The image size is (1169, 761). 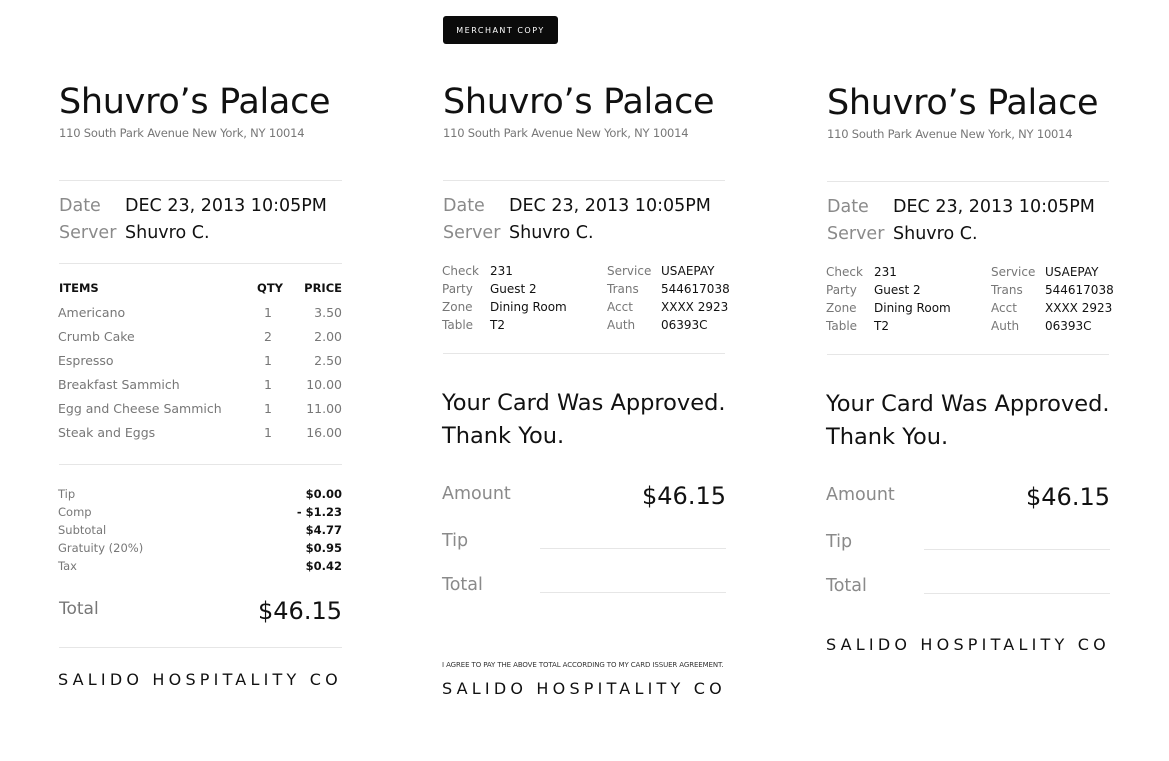 I want to click on merchant-copy-badge: MERCHANT COPY, so click(x=500, y=30).